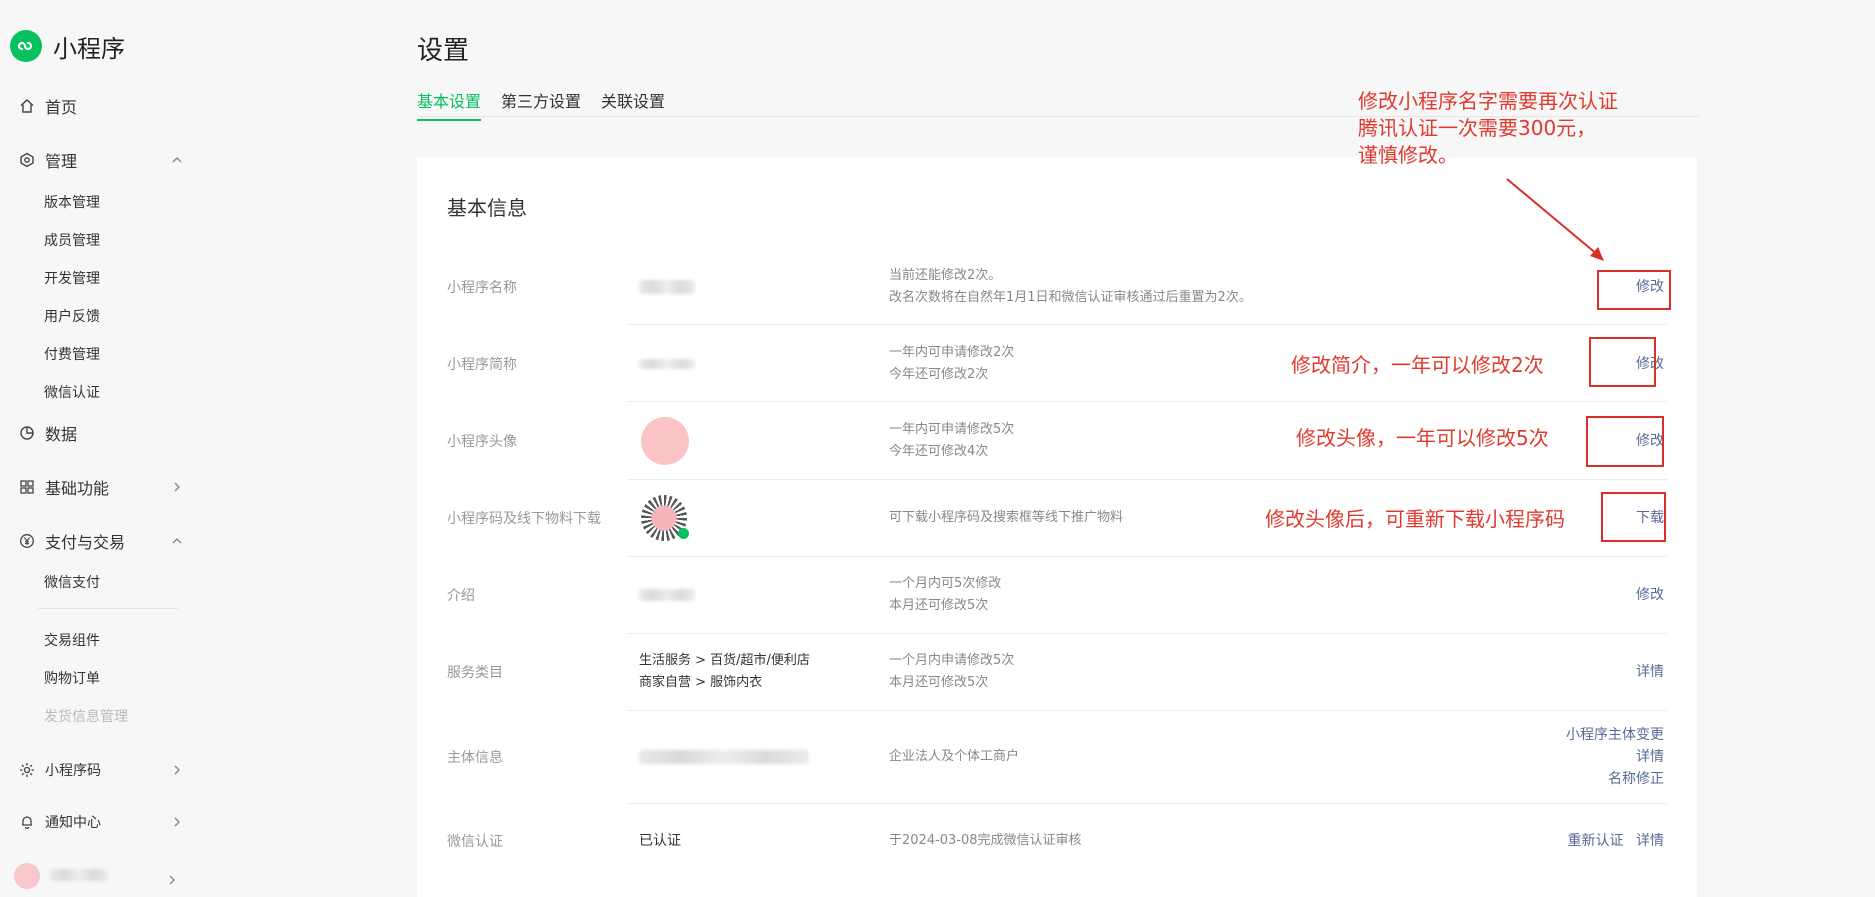 The image size is (1875, 897). Describe the element at coordinates (1555, 219) in the screenshot. I see `annotation-arrow-icon` at that location.